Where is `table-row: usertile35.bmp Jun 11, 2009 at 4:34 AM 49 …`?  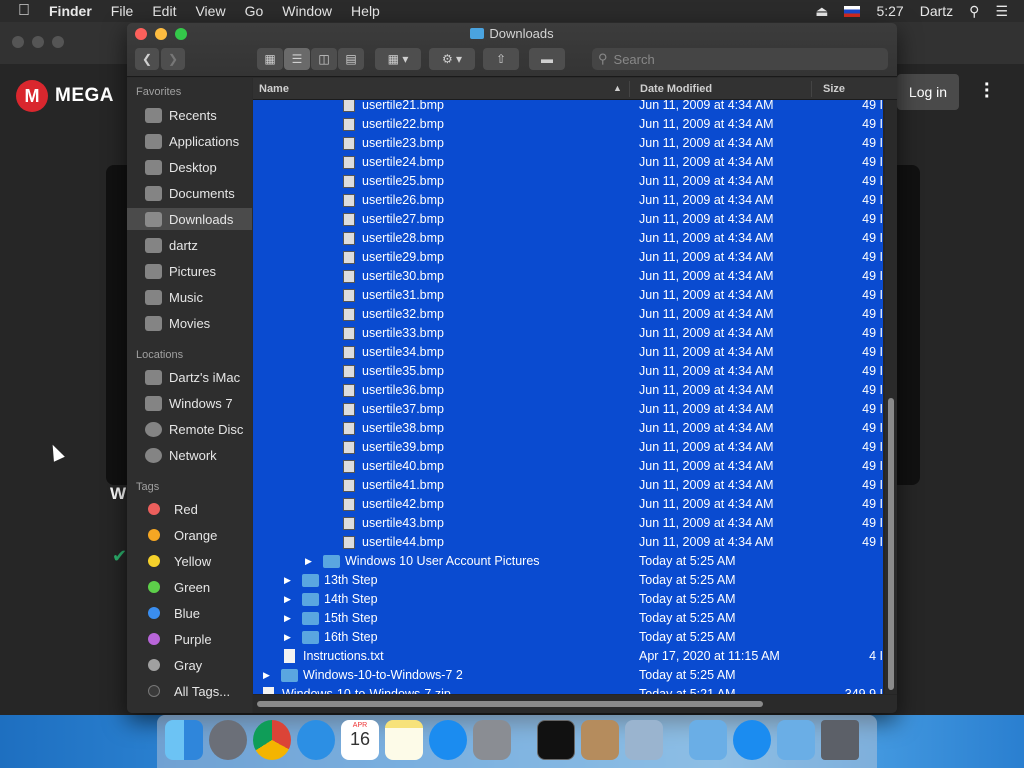
table-row: usertile35.bmp Jun 11, 2009 at 4:34 AM 49 … is located at coordinates (568, 371).